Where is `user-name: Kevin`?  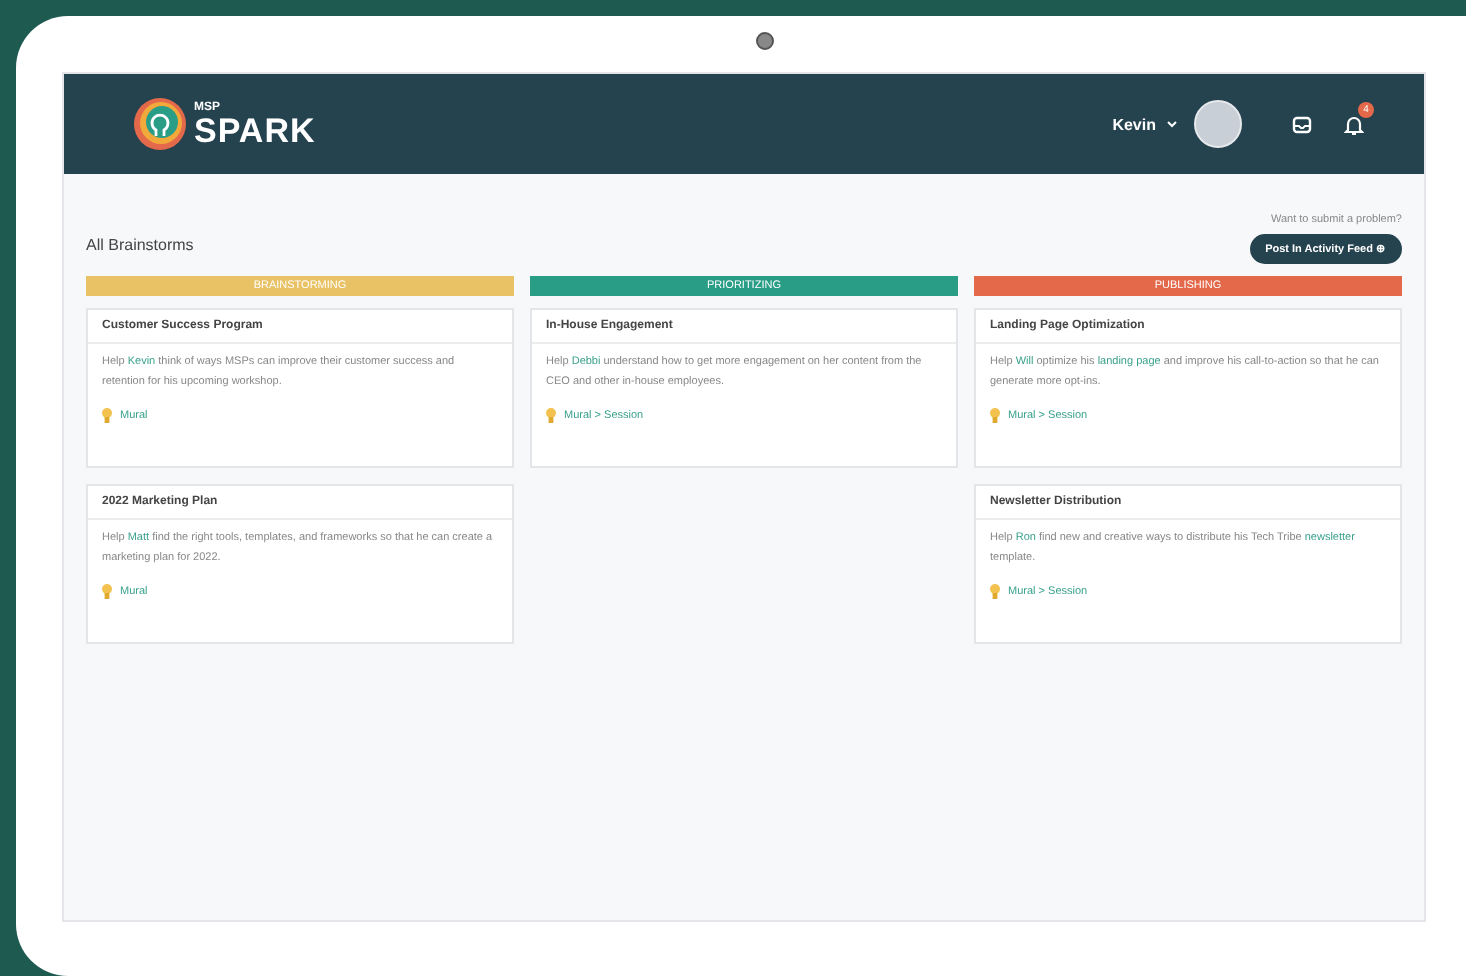 user-name: Kevin is located at coordinates (1134, 124).